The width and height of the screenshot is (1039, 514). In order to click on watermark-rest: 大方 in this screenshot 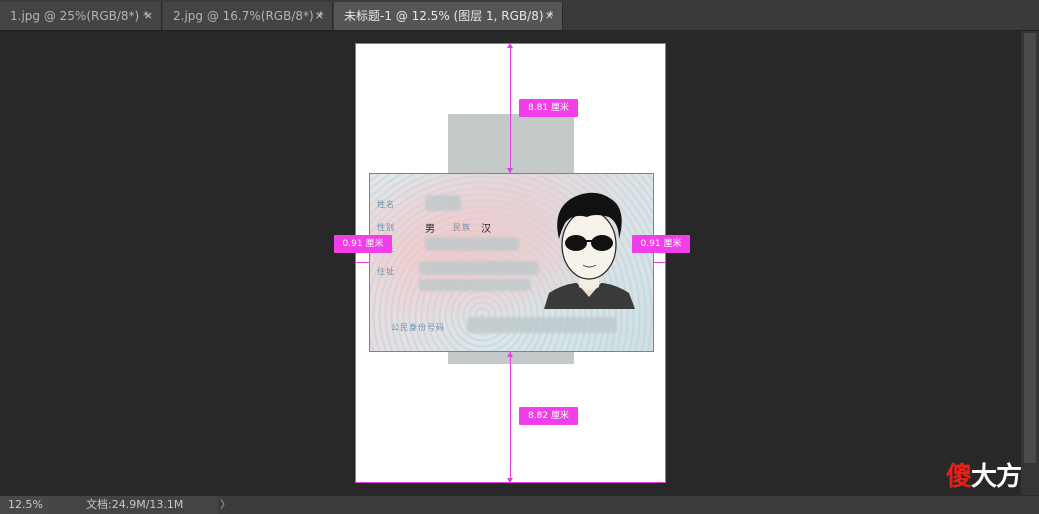, I will do `click(996, 477)`.